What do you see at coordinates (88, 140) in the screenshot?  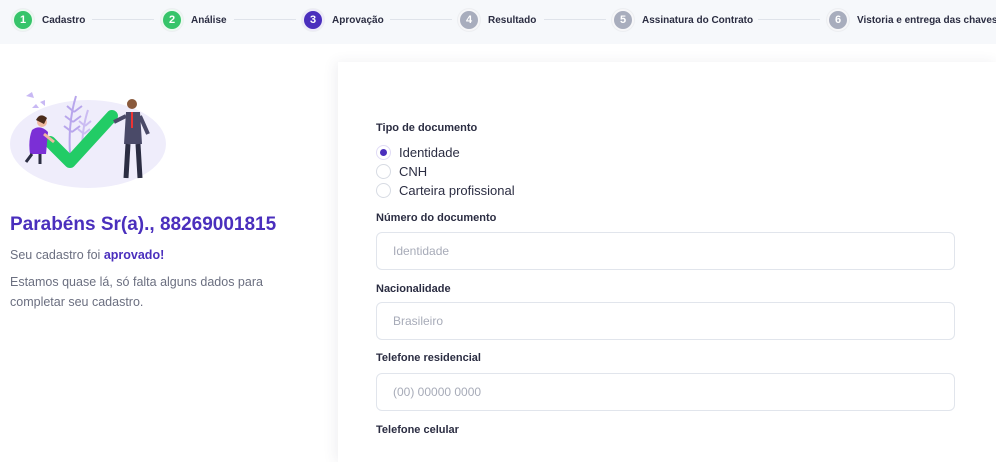 I see `approval-illustration` at bounding box center [88, 140].